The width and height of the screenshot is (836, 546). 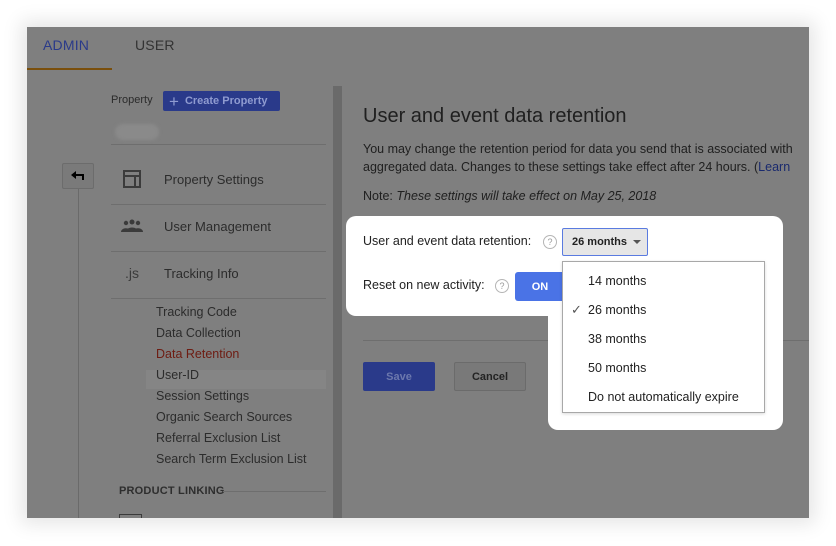 I want to click on cancel-button: Cancel, so click(x=490, y=376).